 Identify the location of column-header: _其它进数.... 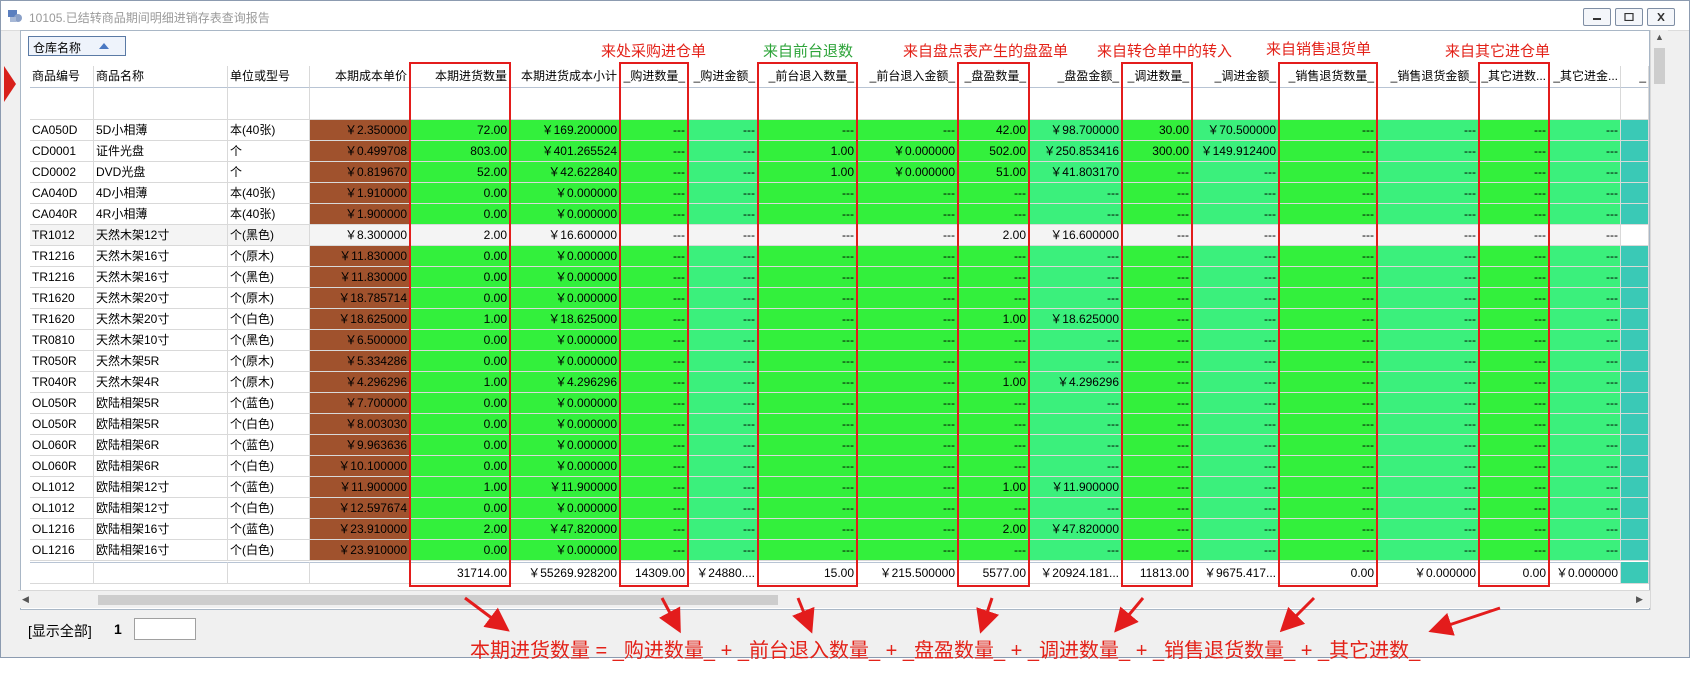
(1514, 77).